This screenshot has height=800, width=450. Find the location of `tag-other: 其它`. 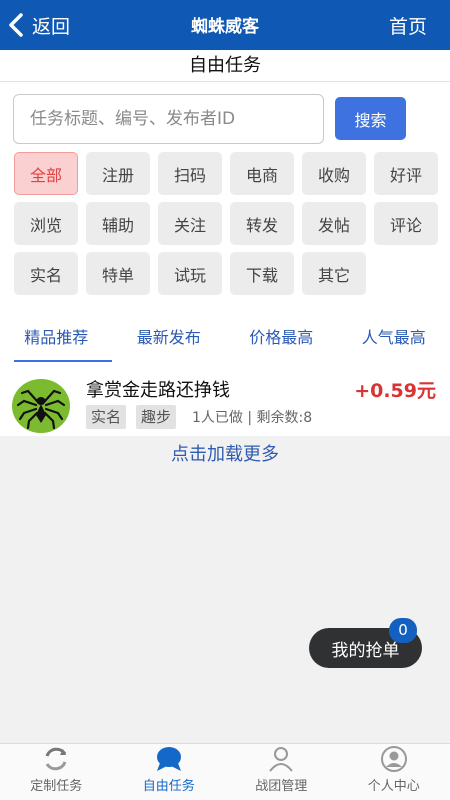

tag-other: 其它 is located at coordinates (334, 273).